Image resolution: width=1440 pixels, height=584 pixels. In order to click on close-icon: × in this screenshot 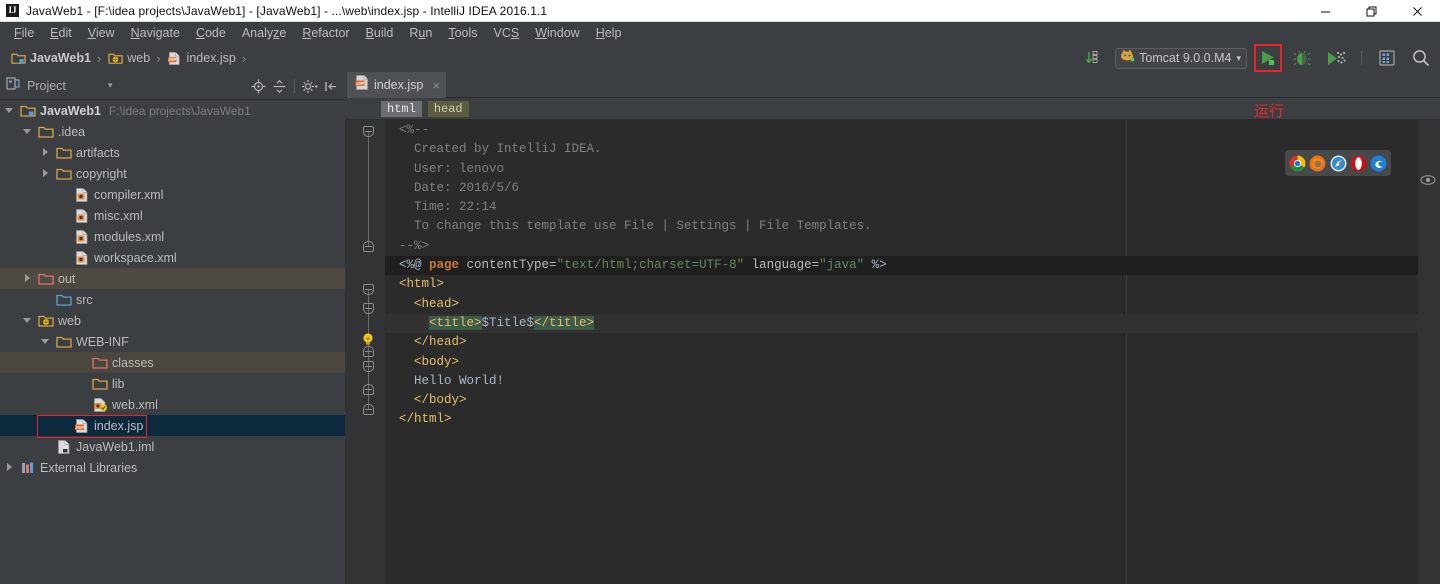, I will do `click(436, 85)`.